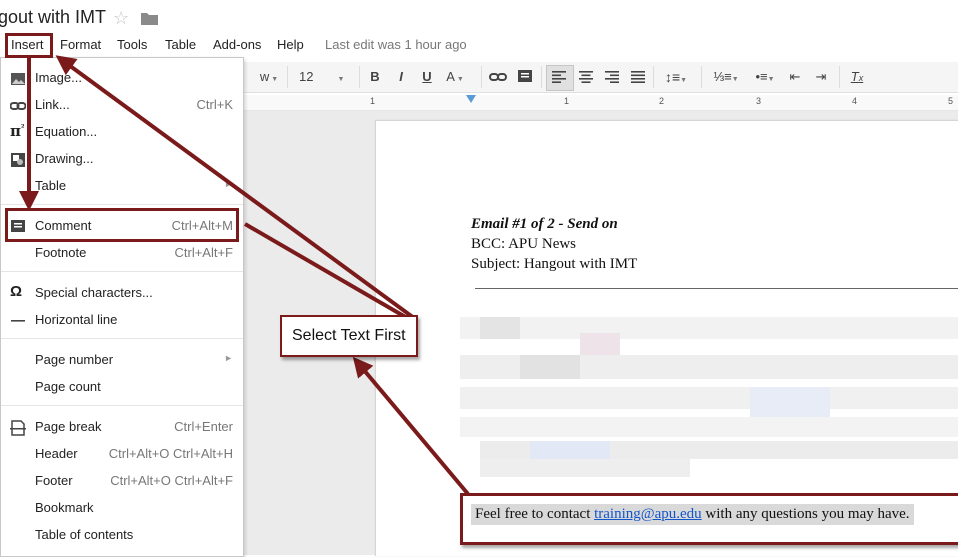  What do you see at coordinates (559, 77) in the screenshot?
I see `align-left-icon` at bounding box center [559, 77].